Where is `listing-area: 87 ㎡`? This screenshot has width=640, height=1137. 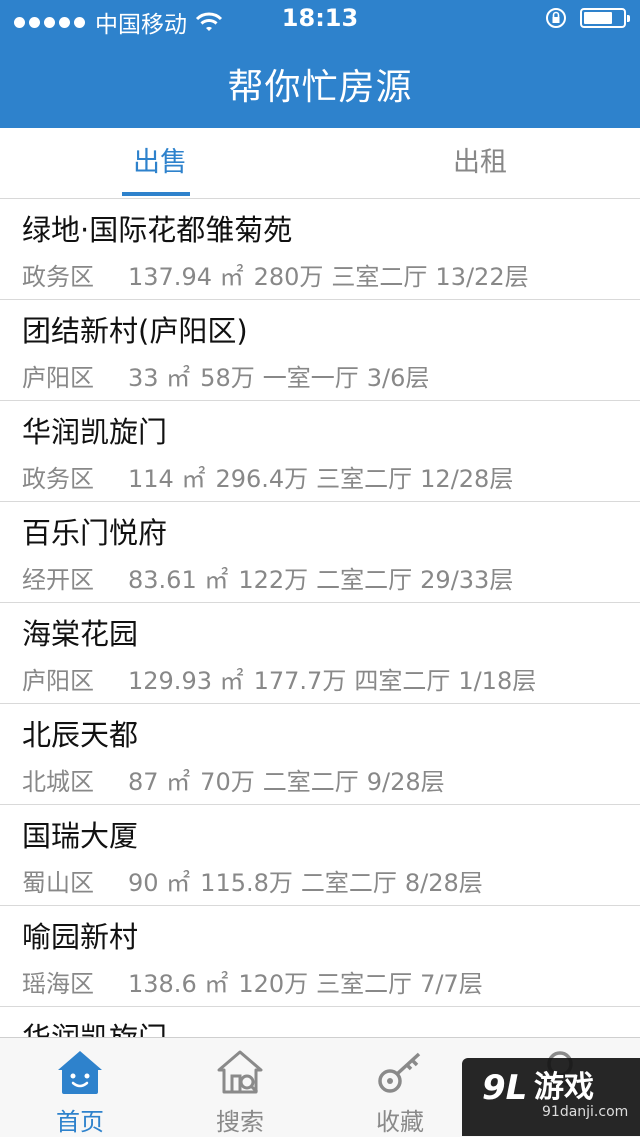 listing-area: 87 ㎡ is located at coordinates (159, 782).